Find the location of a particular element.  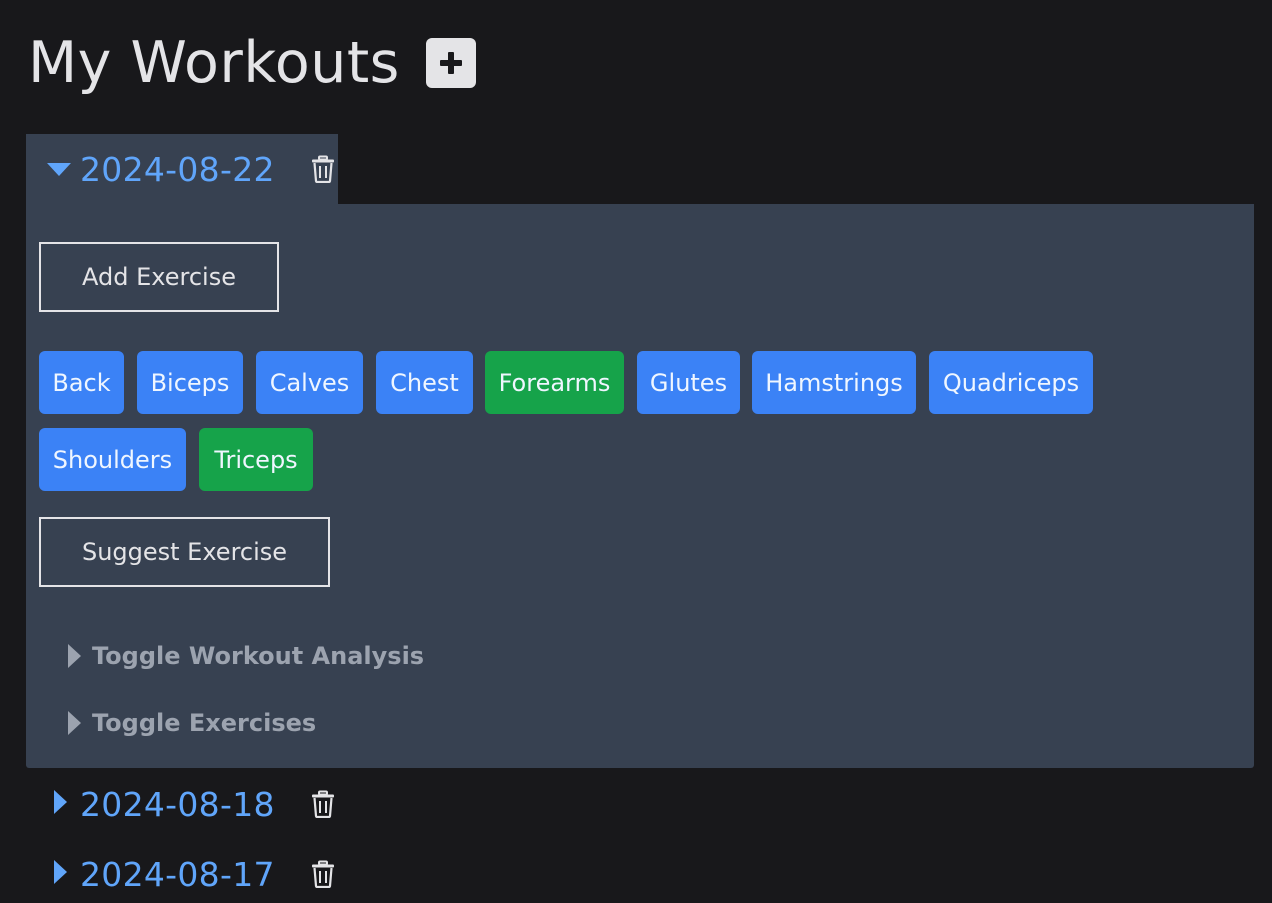

muscle-tag-back: Back is located at coordinates (81, 382).